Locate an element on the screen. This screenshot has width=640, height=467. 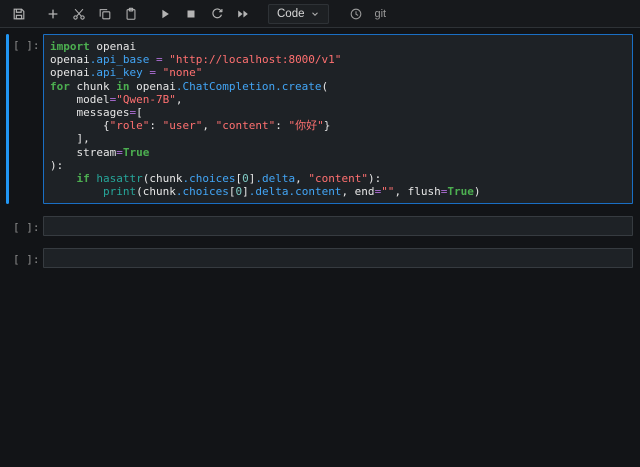
run-cell-button is located at coordinates (165, 14).